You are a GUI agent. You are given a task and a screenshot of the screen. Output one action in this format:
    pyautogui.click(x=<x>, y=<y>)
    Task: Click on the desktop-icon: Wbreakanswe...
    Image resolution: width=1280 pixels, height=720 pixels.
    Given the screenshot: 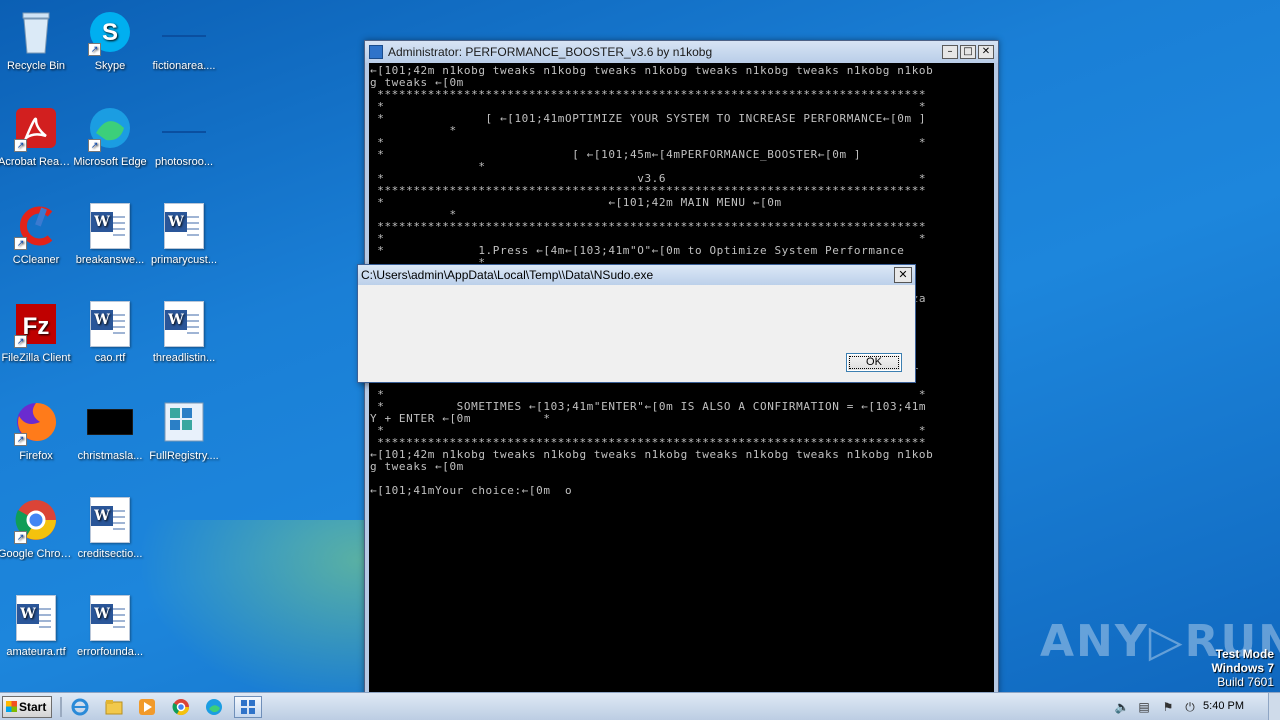 What is the action you would take?
    pyautogui.click(x=110, y=234)
    